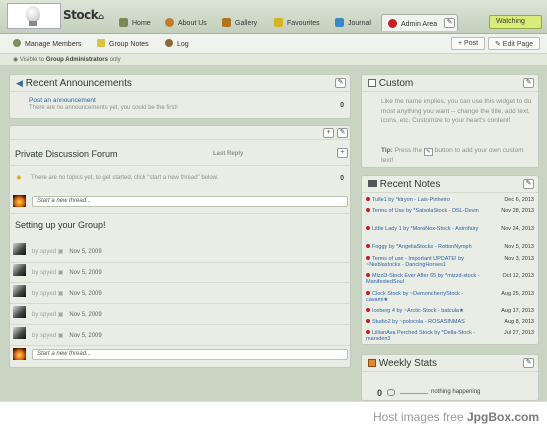 Image resolution: width=547 pixels, height=430 pixels. I want to click on note-text: Tulle1 by *ktryon - Lais-Pinheiro, so click(411, 200).